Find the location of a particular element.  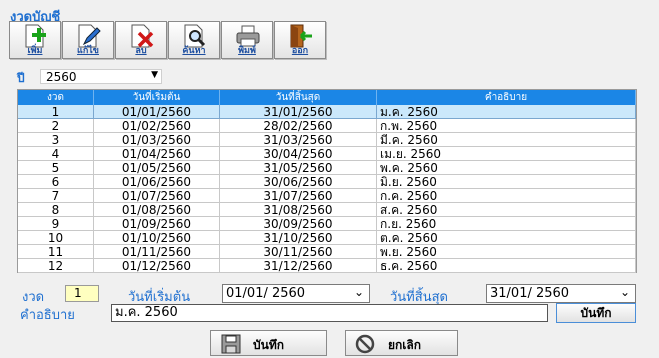

cell-description: ก.ย. 2560 is located at coordinates (506, 224).